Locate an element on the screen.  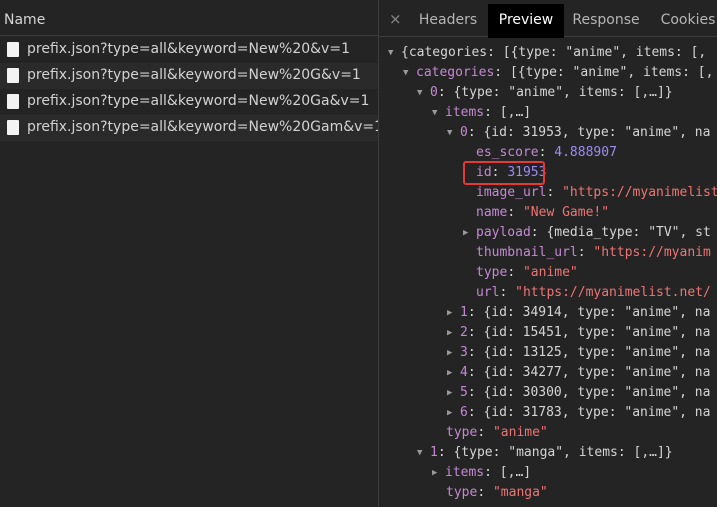
tree-node-item: ▶ 3: {id: 13125, type: "anime", na is located at coordinates (578, 353).